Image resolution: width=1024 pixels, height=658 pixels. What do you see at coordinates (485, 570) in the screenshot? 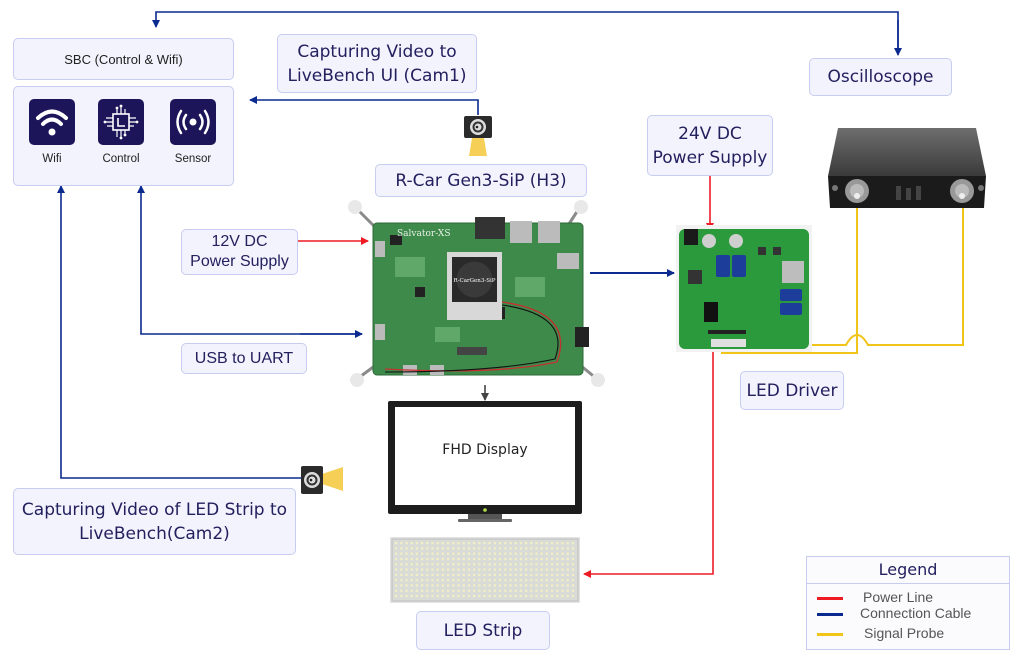
I see `led-strip-image` at bounding box center [485, 570].